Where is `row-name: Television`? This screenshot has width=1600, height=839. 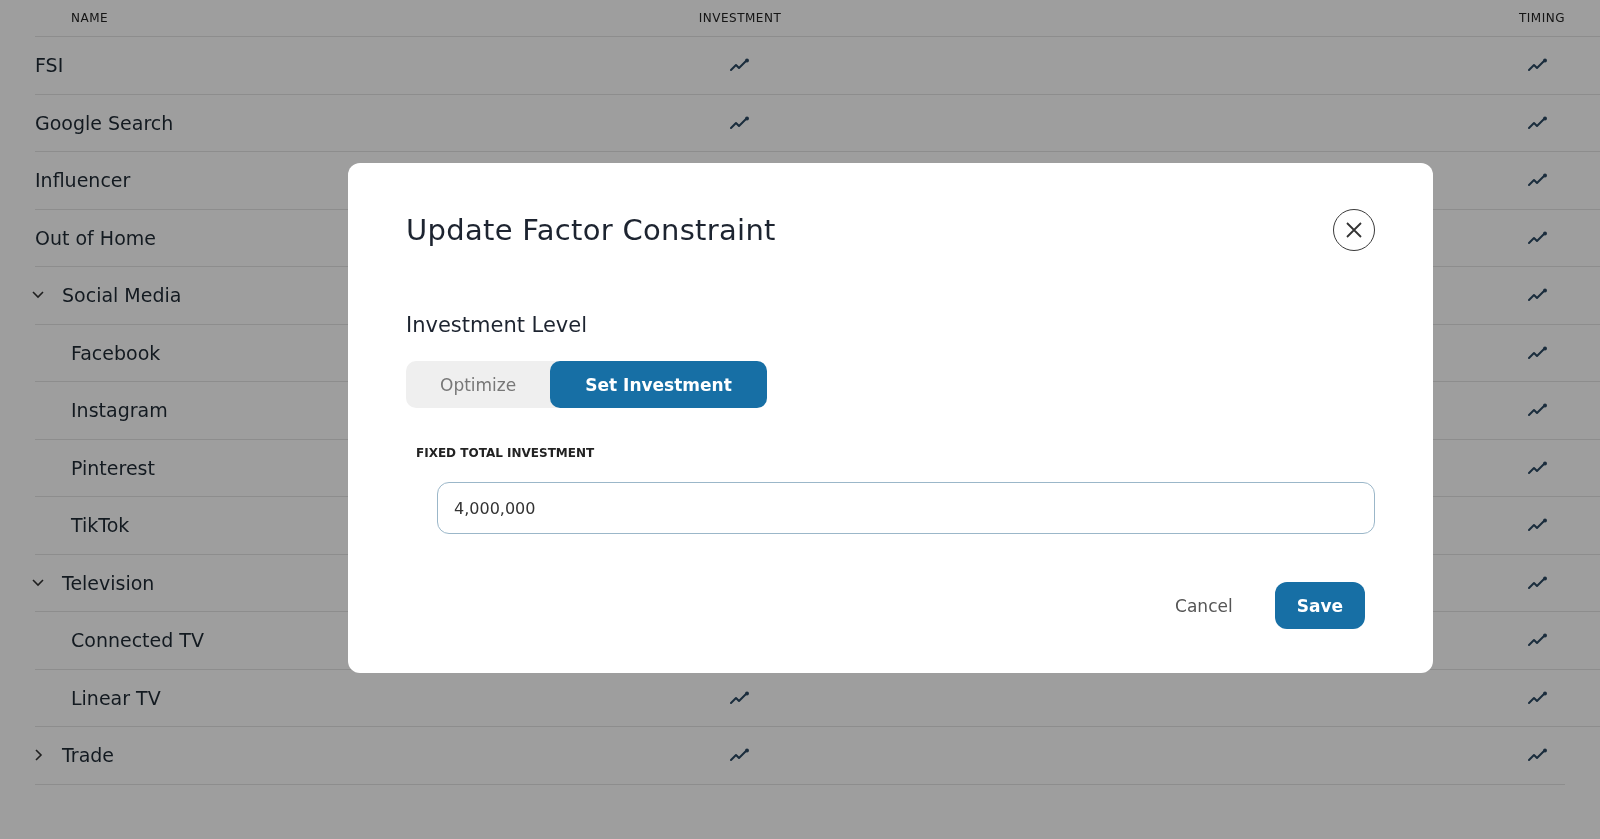 row-name: Television is located at coordinates (108, 582).